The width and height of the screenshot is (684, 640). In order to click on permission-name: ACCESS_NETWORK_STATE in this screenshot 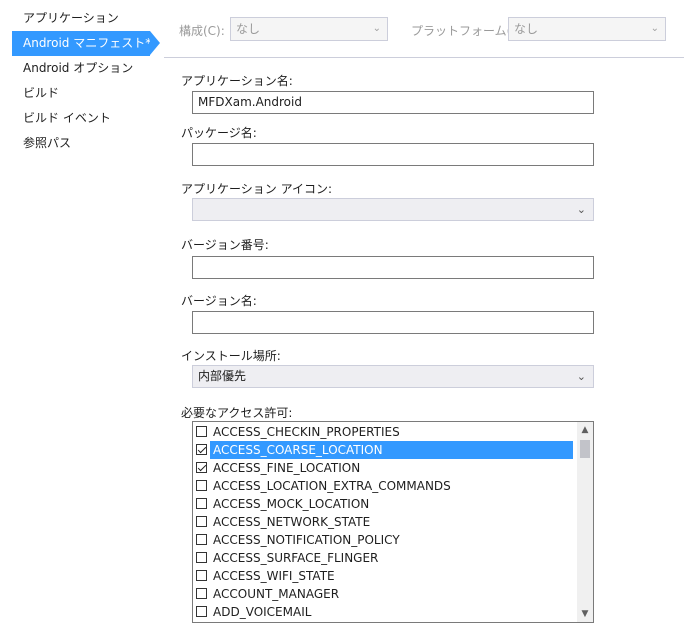, I will do `click(292, 522)`.